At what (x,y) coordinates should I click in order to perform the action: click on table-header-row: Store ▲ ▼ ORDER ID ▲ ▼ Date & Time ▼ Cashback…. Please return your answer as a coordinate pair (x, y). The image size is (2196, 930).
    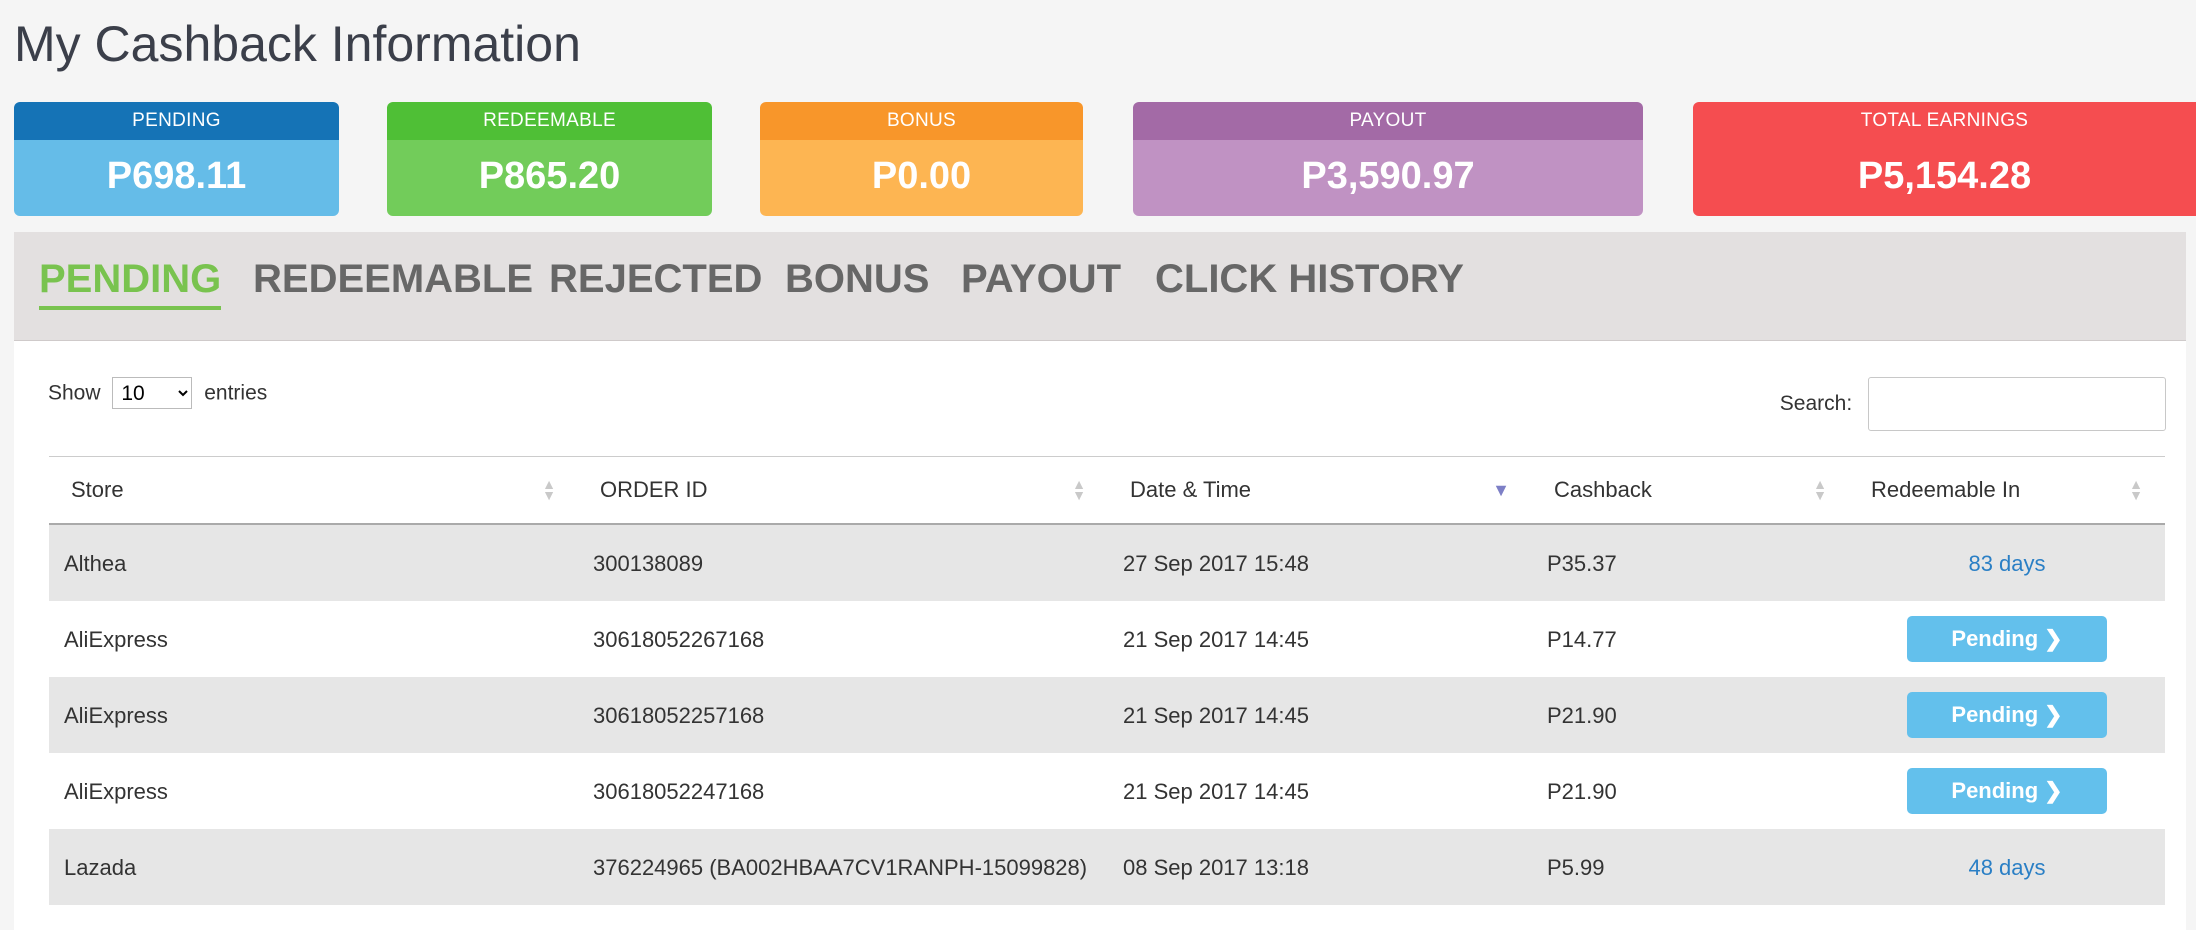
    Looking at the image, I should click on (1107, 490).